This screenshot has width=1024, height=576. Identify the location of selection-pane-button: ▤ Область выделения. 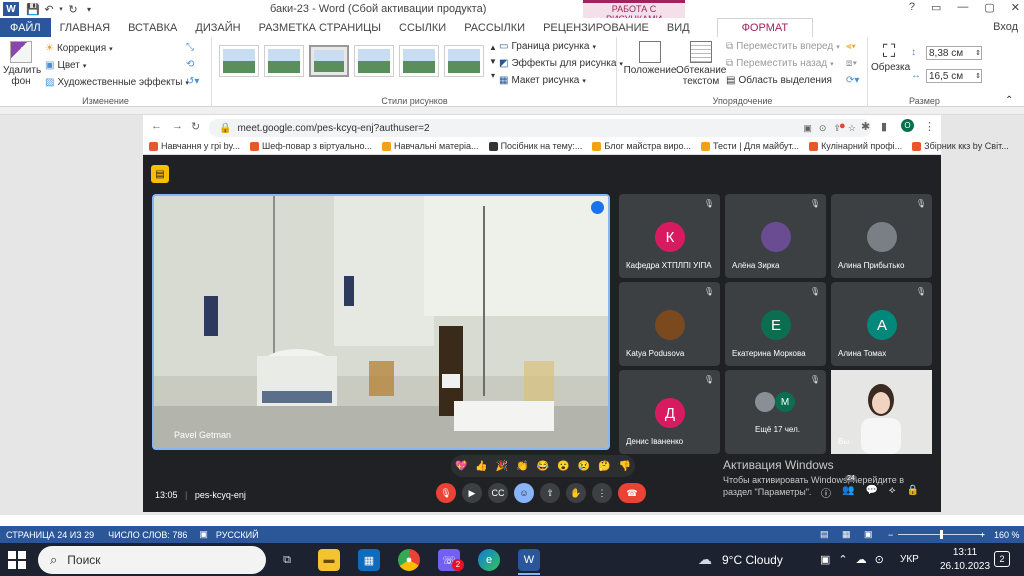
(779, 80).